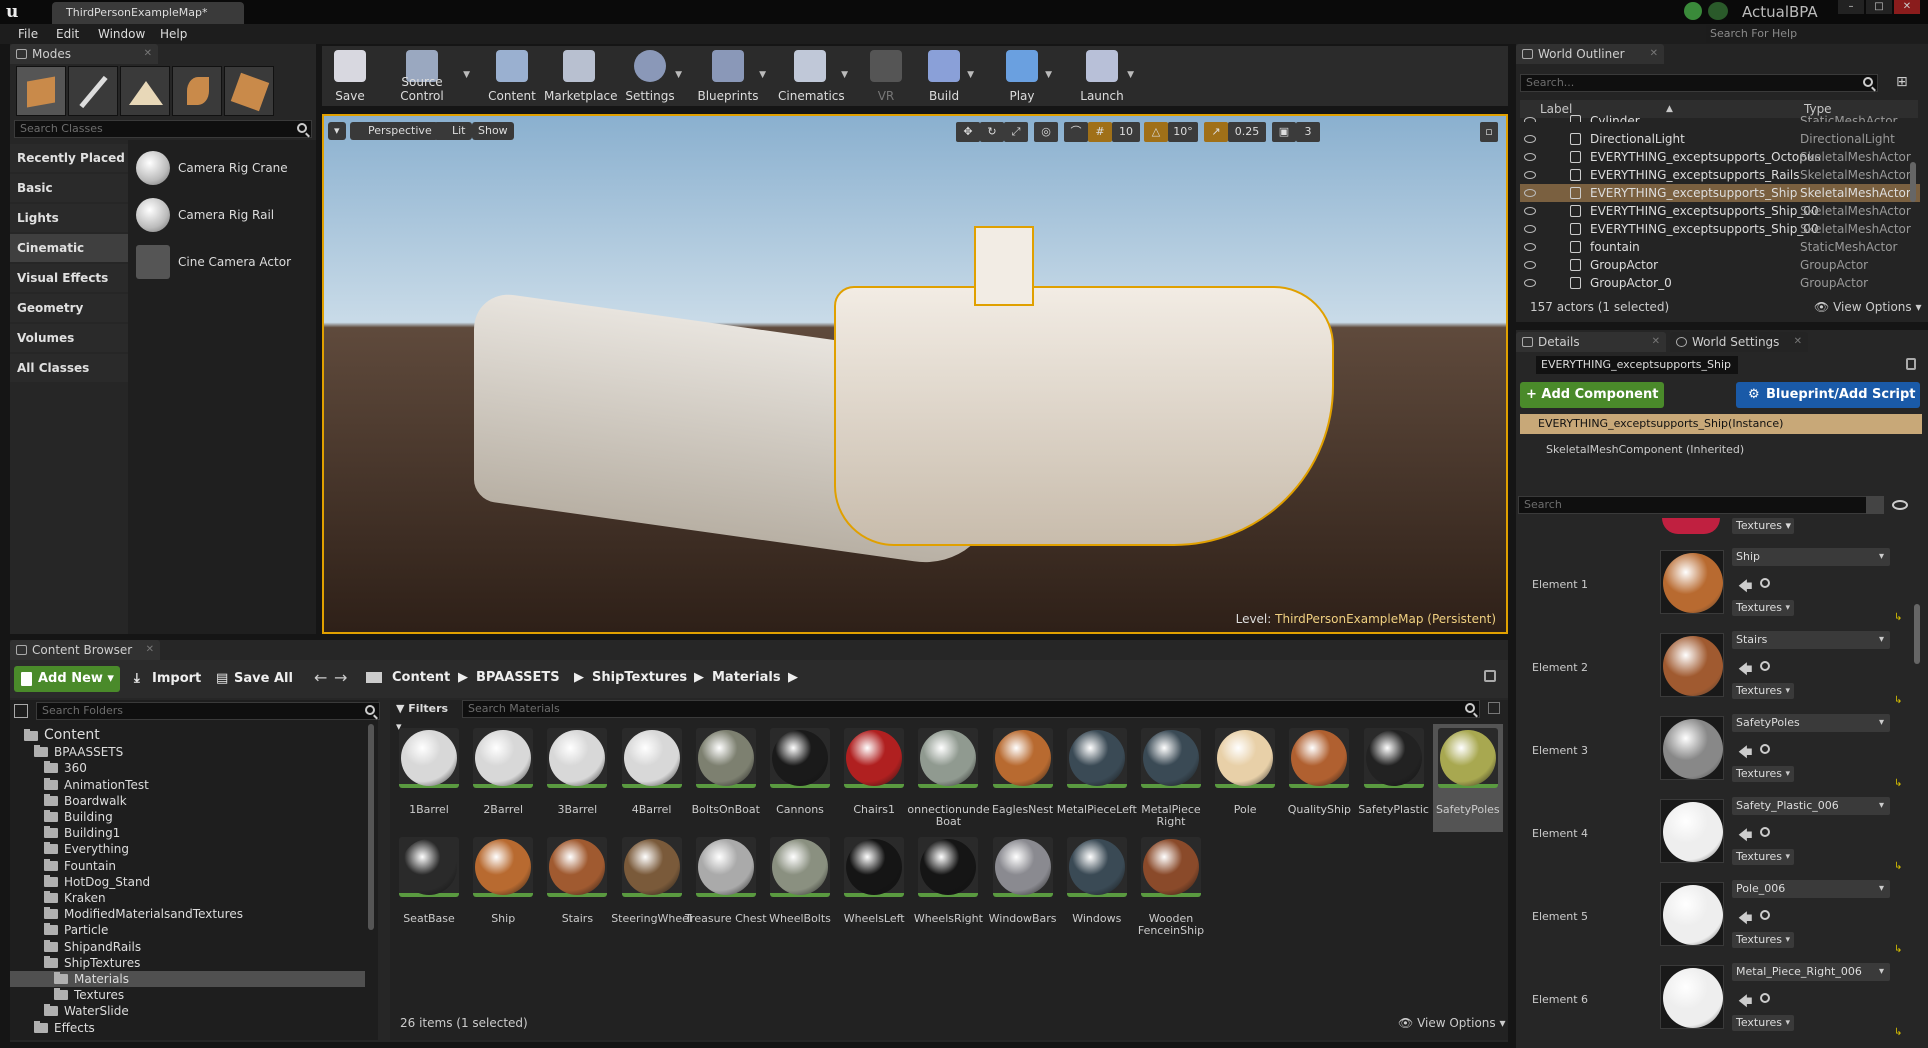 Image resolution: width=1928 pixels, height=1048 pixels. I want to click on place-mode-button, so click(41, 91).